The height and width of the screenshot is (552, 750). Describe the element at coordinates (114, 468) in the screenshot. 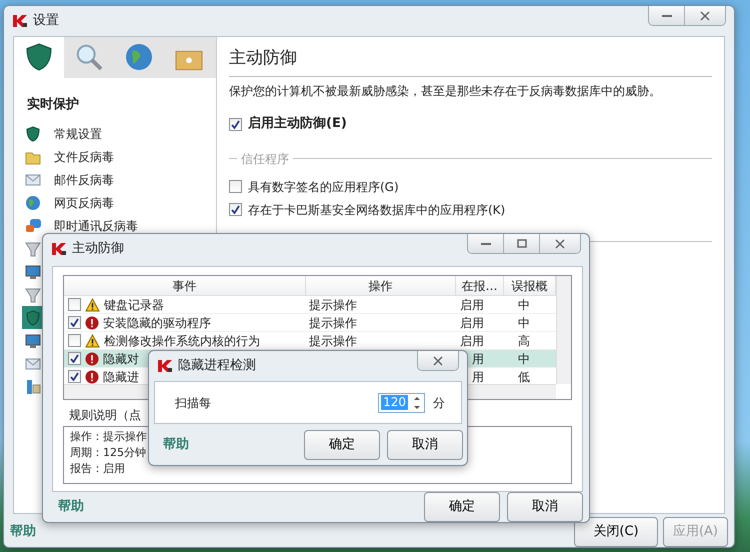

I see `rule-link: 启用` at that location.